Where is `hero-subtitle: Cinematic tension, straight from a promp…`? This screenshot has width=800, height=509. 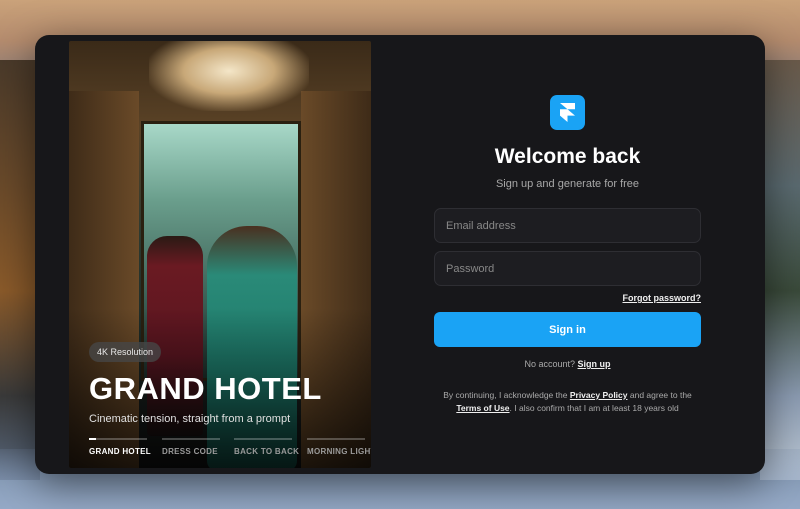
hero-subtitle: Cinematic tension, straight from a promp… is located at coordinates (190, 419).